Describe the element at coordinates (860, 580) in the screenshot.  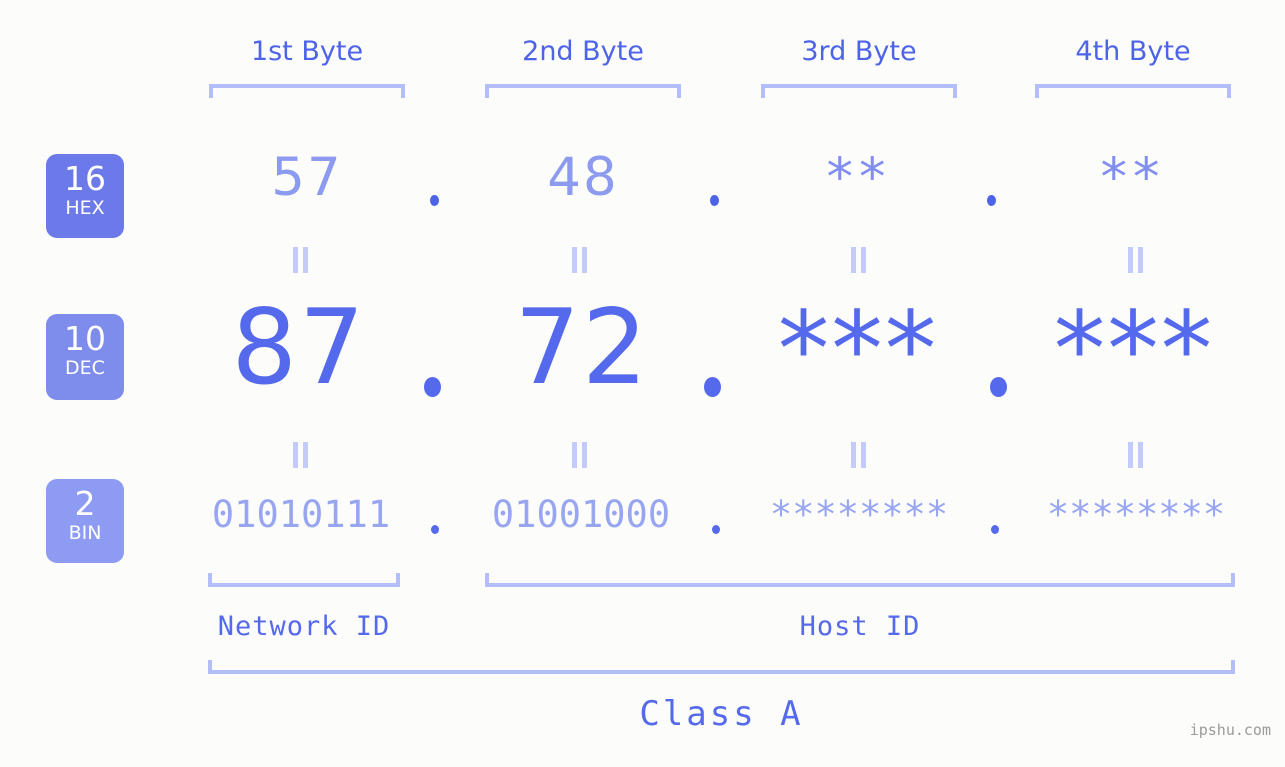
I see `host-id-bracket` at that location.